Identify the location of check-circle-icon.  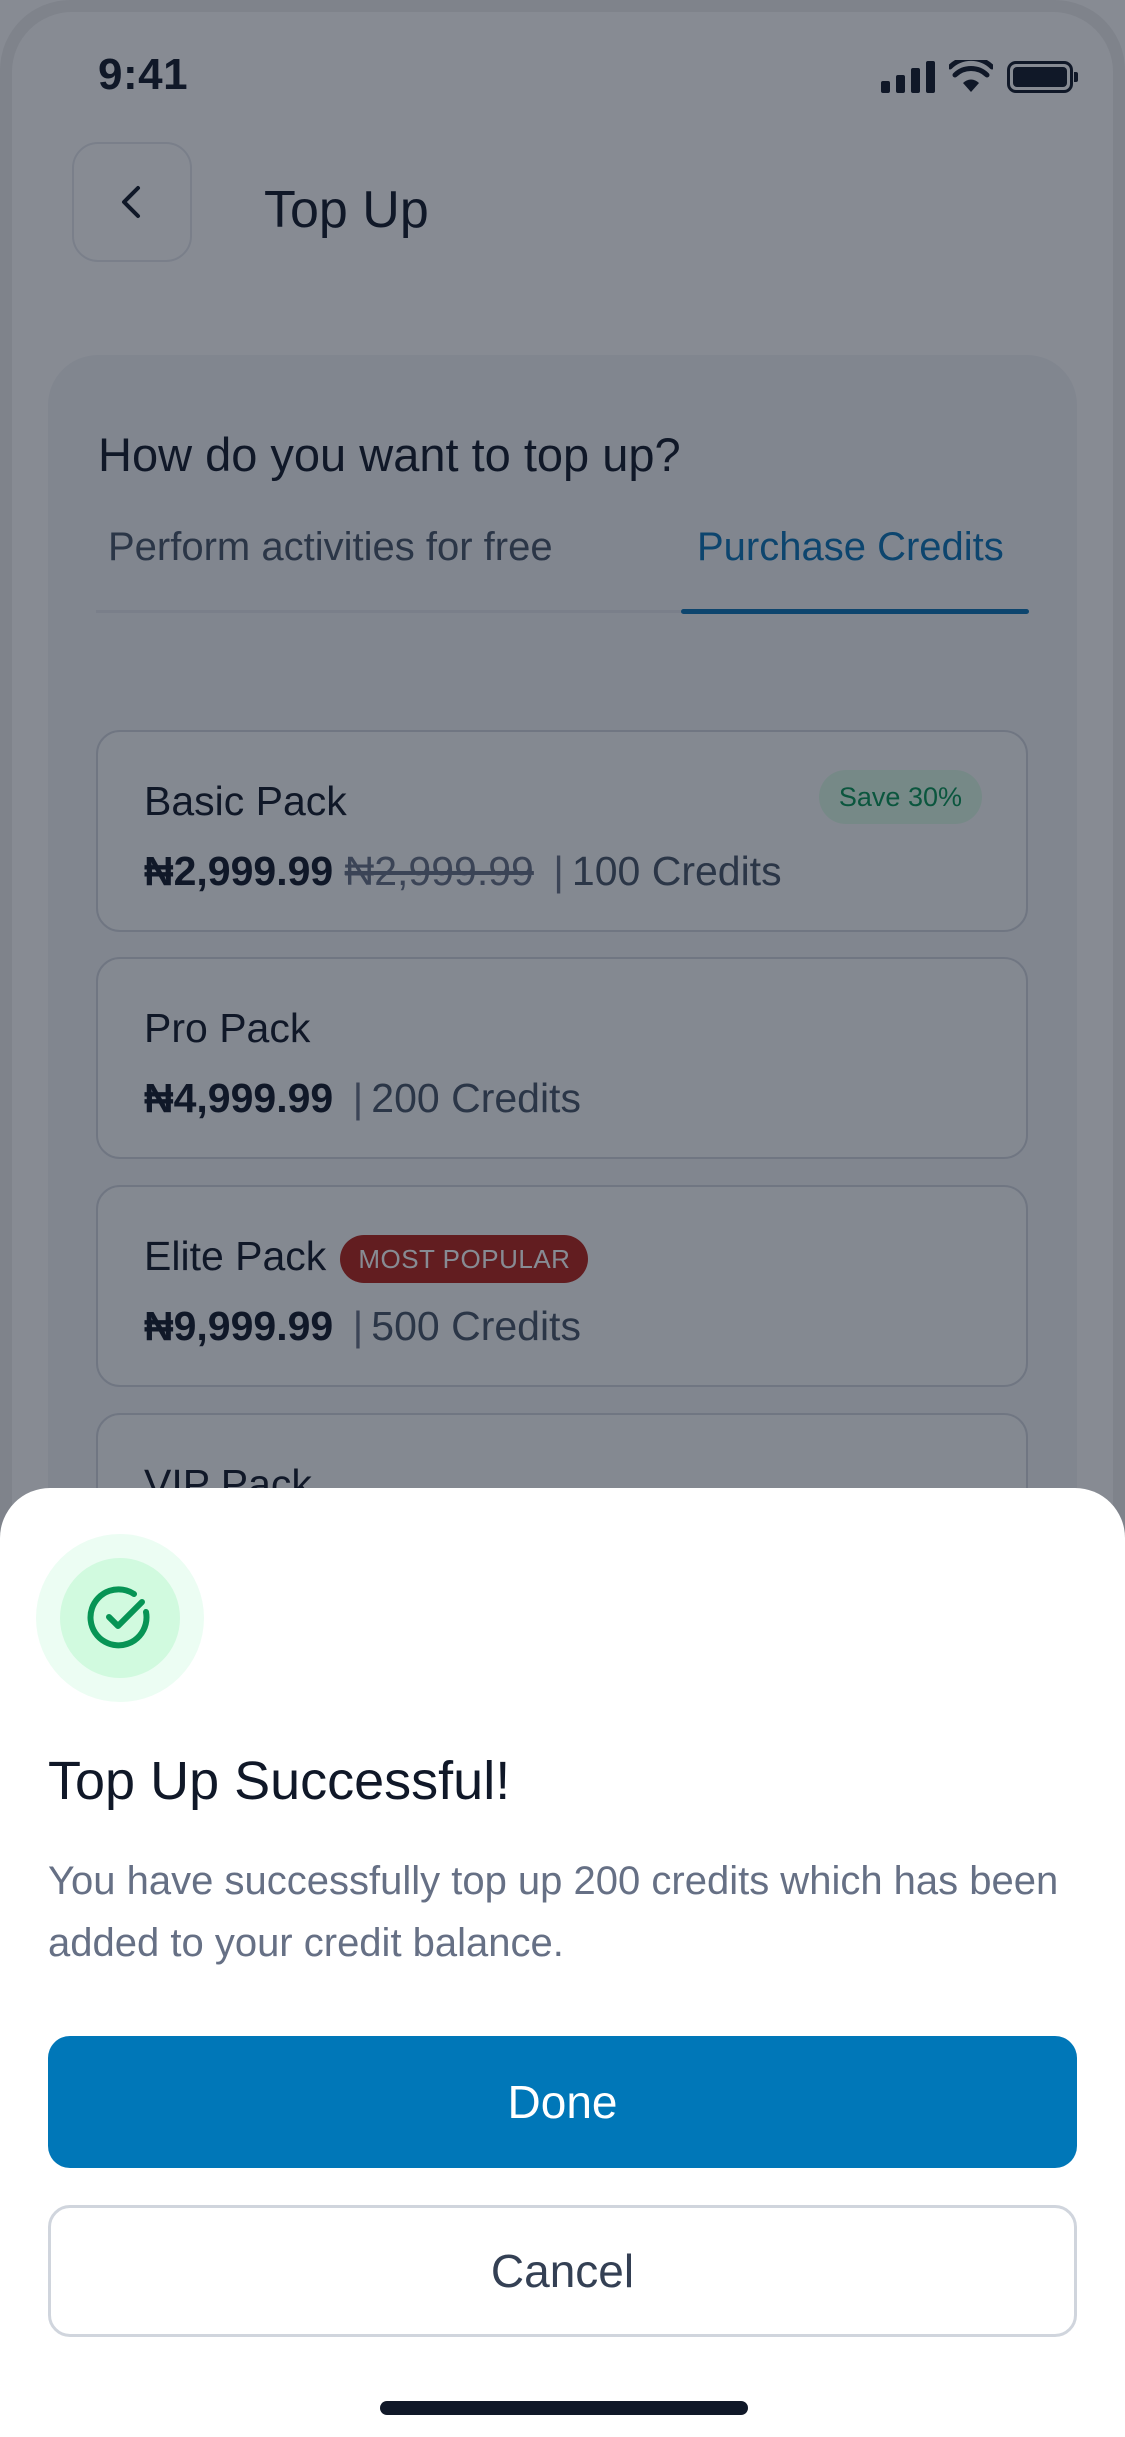
(118, 1617).